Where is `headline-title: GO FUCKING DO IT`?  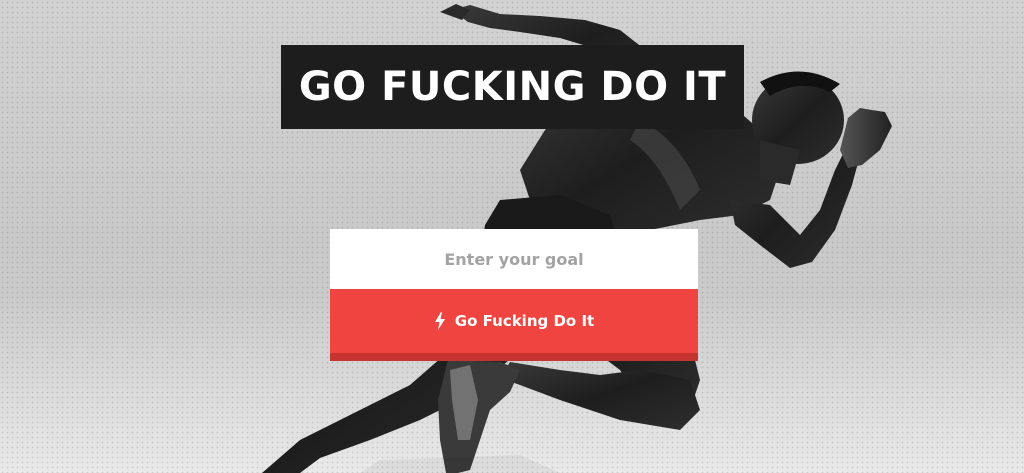
headline-title: GO FUCKING DO IT is located at coordinates (512, 87).